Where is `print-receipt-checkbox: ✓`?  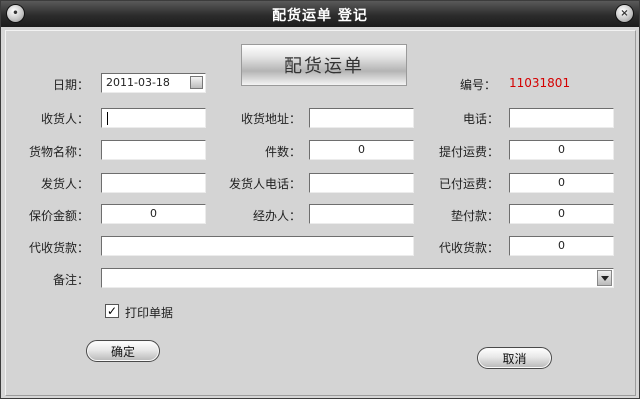
print-receipt-checkbox: ✓ is located at coordinates (112, 311).